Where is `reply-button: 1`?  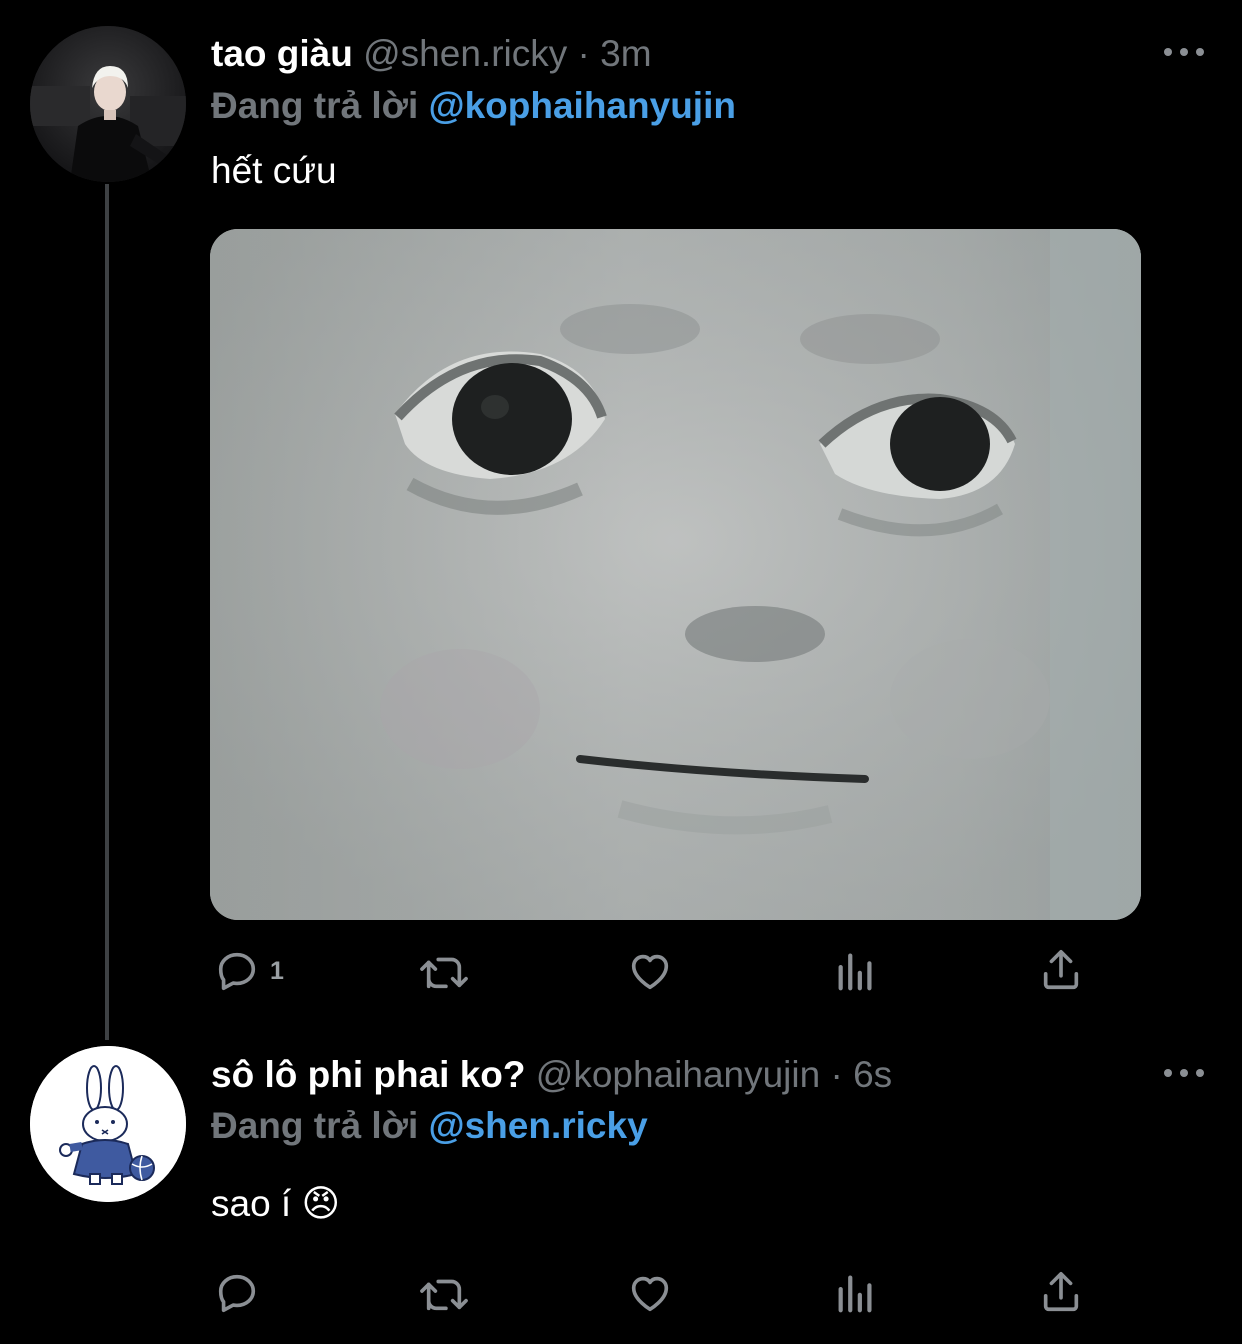 reply-button: 1 is located at coordinates (249, 971).